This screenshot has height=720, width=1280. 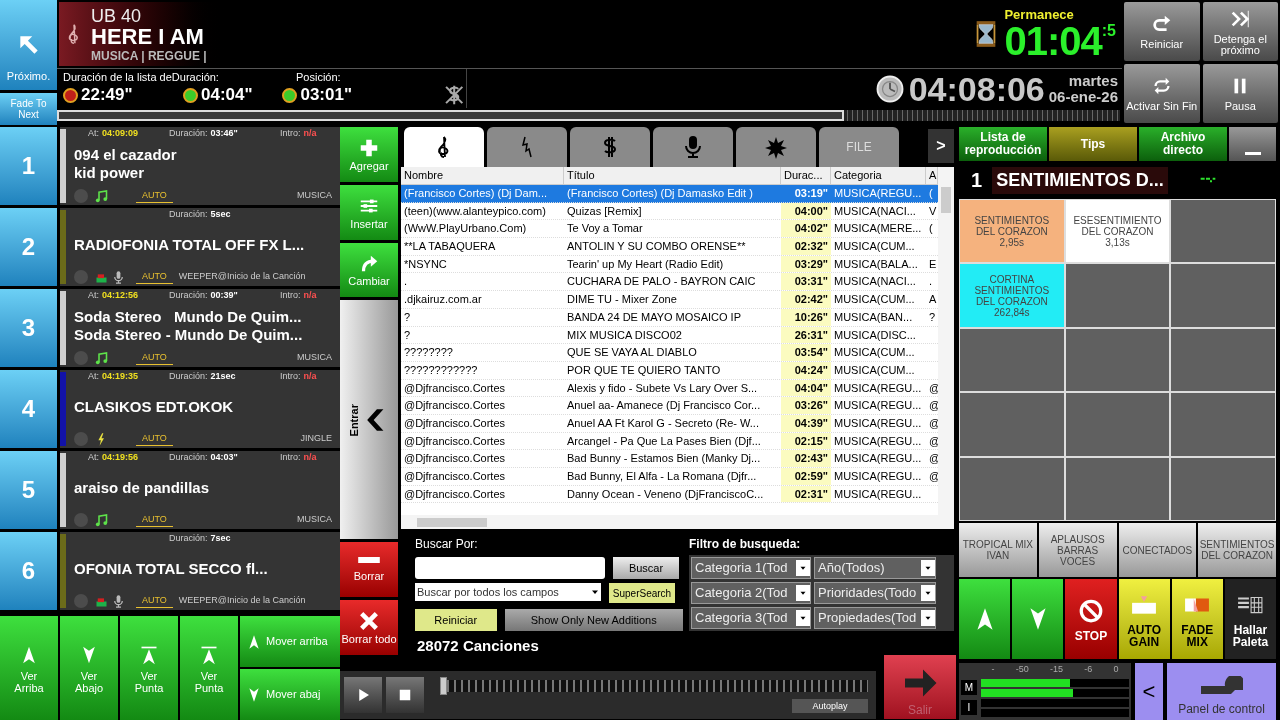 What do you see at coordinates (1012, 231) in the screenshot?
I see `cart-button: SENTIMIENTOS DEL CORAZON 2,95s` at bounding box center [1012, 231].